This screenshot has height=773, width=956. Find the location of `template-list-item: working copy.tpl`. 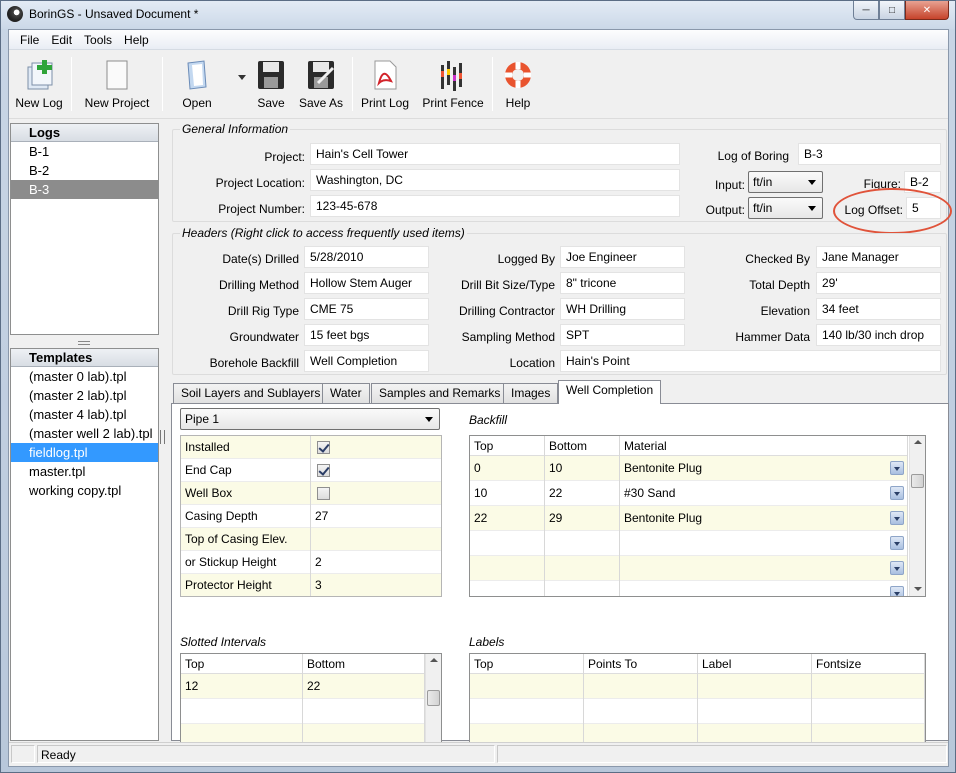

template-list-item: working copy.tpl is located at coordinates (84, 490).